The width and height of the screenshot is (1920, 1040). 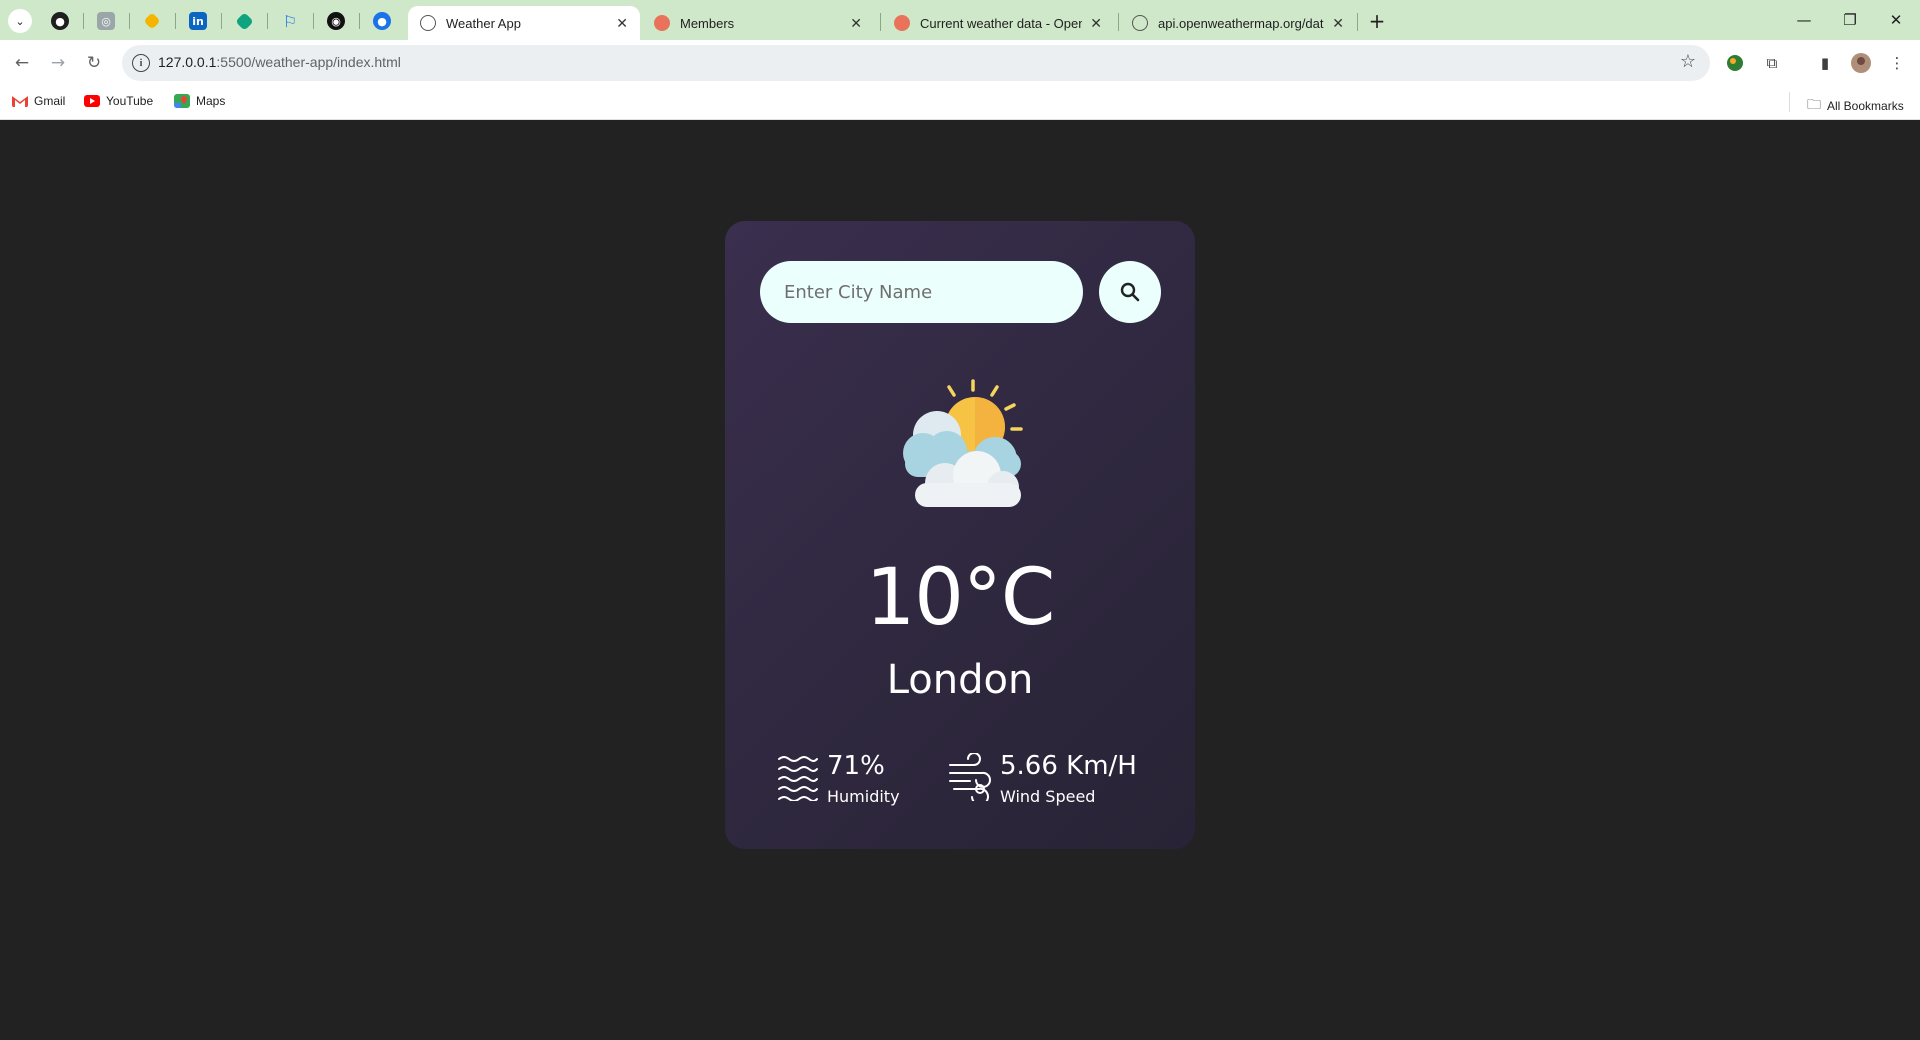 I want to click on temperature: 10°C, so click(x=960, y=598).